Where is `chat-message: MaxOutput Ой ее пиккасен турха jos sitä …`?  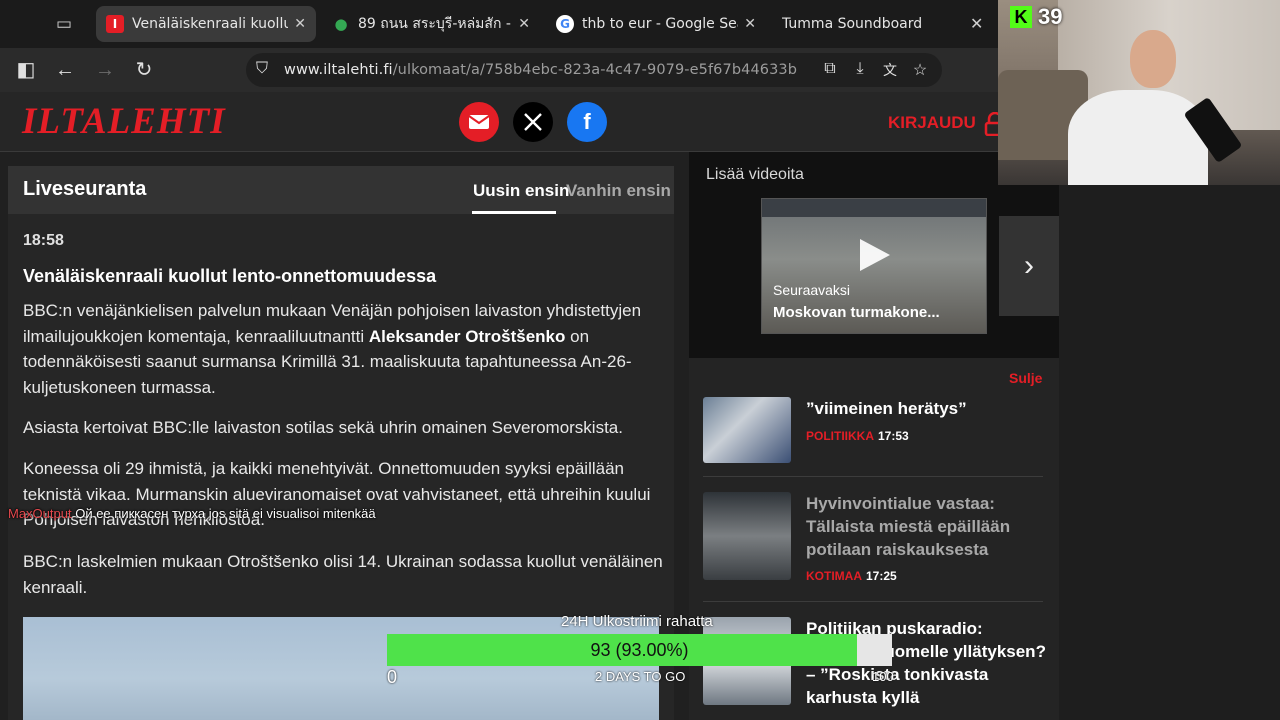
chat-message: MaxOutput Ой ее пиккасен турха jos sitä … is located at coordinates (192, 513).